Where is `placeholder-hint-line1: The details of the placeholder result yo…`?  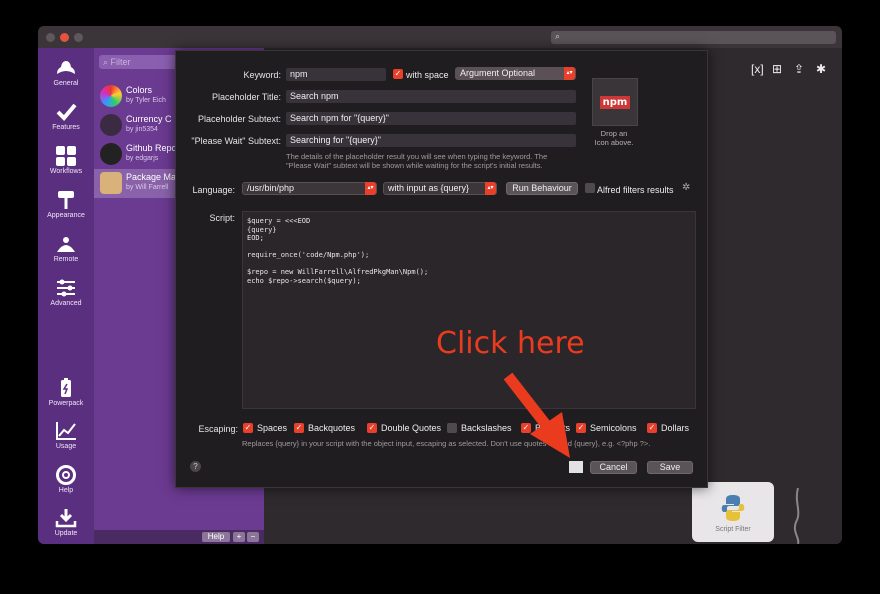
placeholder-hint-line1: The details of the placeholder result yo… is located at coordinates (417, 156).